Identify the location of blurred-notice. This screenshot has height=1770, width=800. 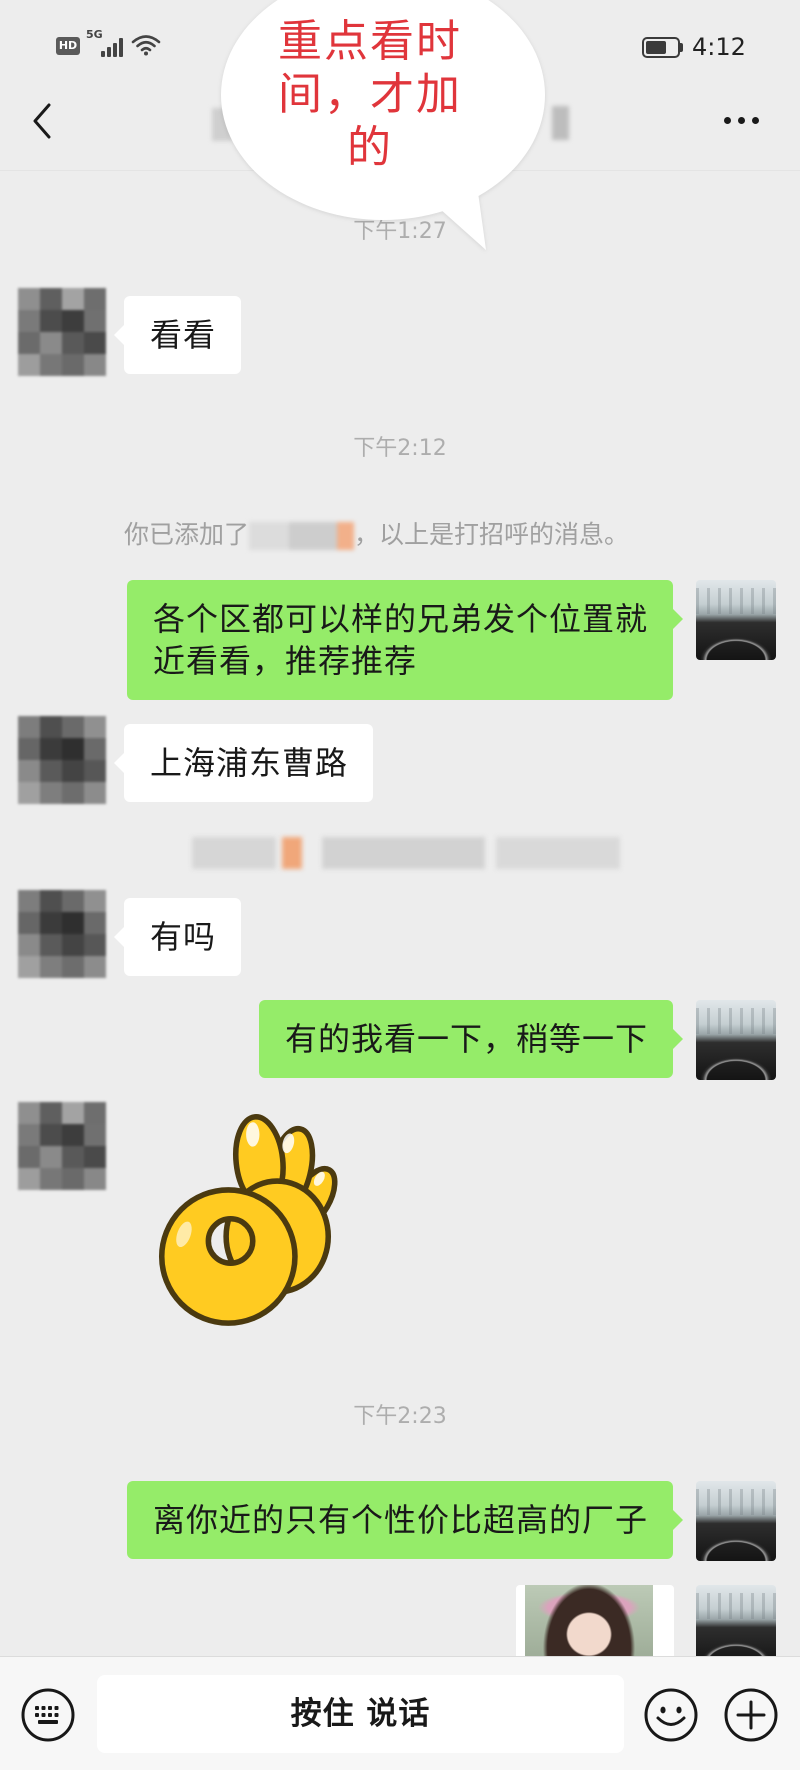
(407, 853).